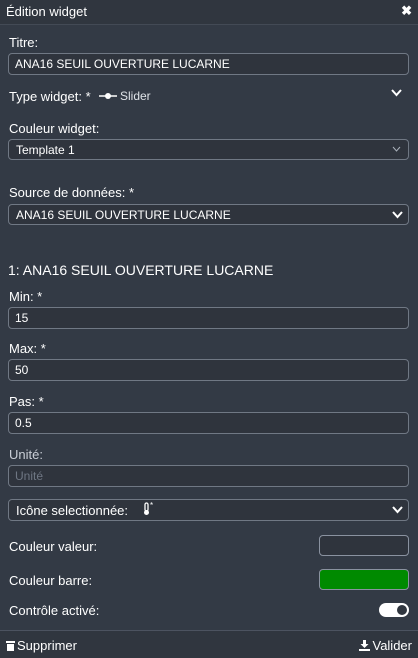 The image size is (418, 658). I want to click on controle-label: Contrôle activé:, so click(54, 610).